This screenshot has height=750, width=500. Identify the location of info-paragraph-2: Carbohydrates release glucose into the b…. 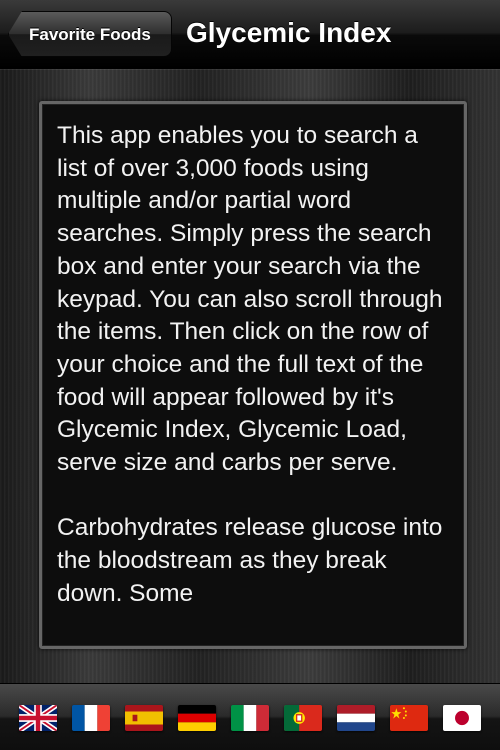
(250, 560).